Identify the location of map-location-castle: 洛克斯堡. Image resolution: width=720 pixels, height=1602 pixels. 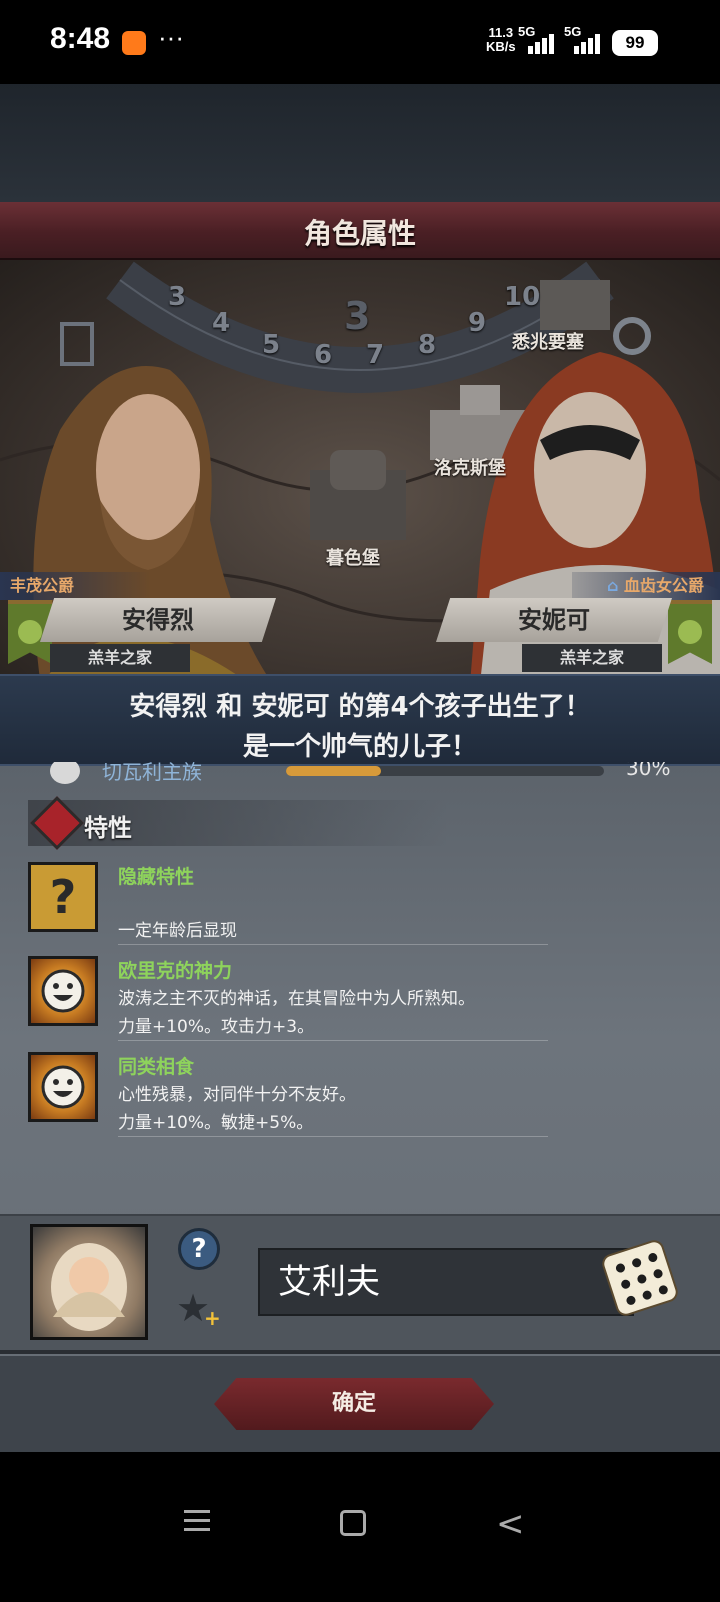
(470, 467).